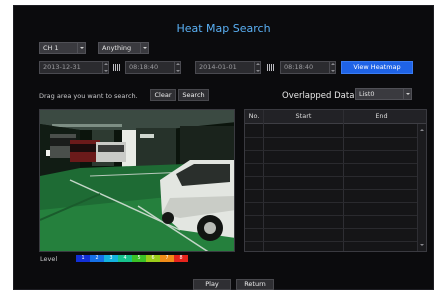 The width and height of the screenshot is (439, 295). I want to click on overlapped-list-select: List0, so click(383, 94).